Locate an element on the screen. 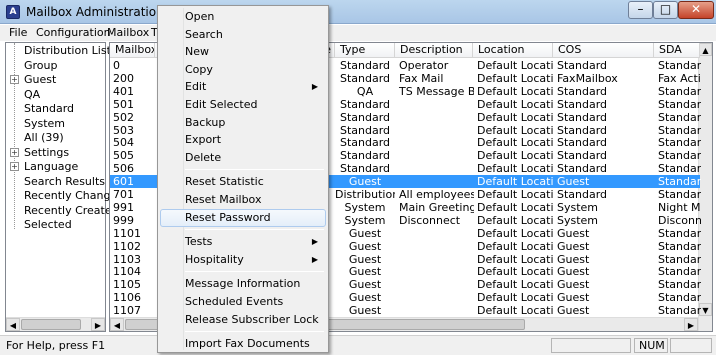 The width and height of the screenshot is (716, 355). menu-item-export: Export is located at coordinates (243, 140).